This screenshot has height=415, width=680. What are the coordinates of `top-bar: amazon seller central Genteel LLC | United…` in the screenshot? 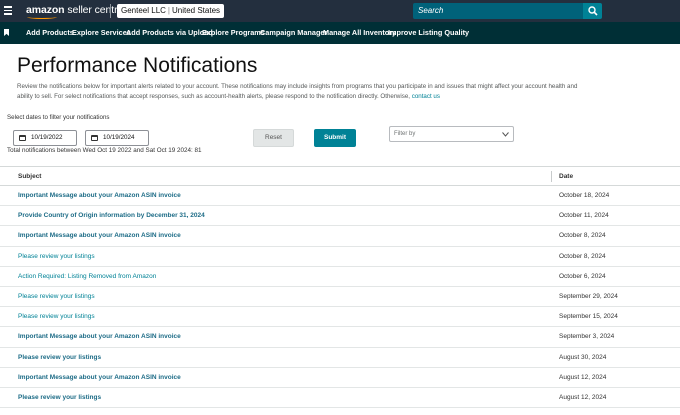 It's located at (340, 11).